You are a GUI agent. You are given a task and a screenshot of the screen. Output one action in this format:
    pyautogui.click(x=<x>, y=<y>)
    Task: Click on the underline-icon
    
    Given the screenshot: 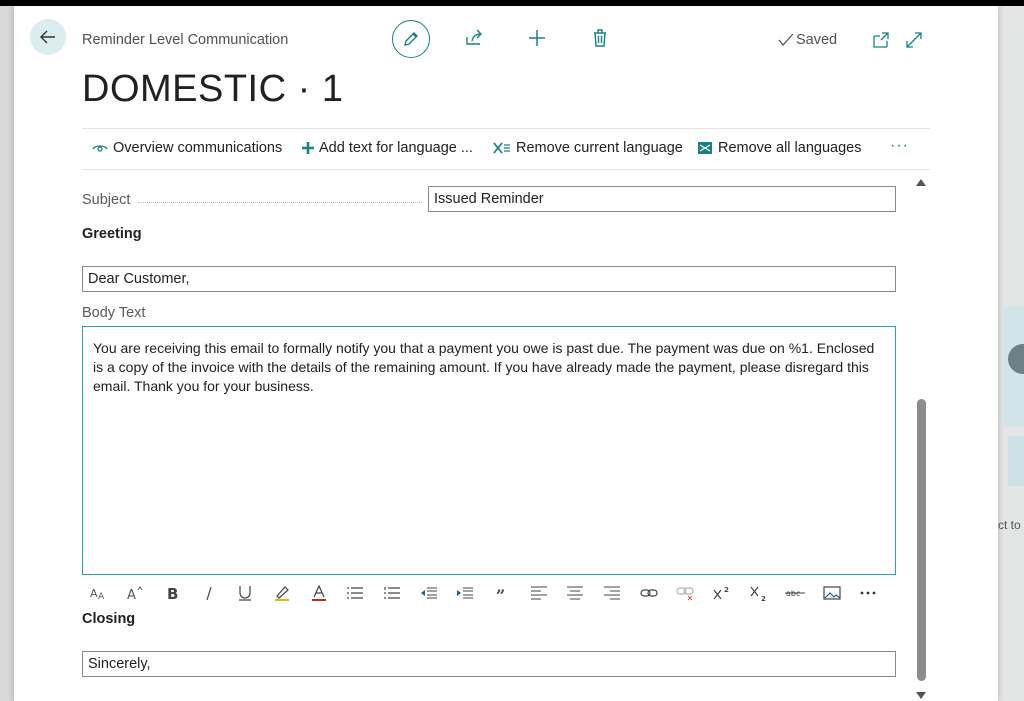 What is the action you would take?
    pyautogui.click(x=245, y=593)
    